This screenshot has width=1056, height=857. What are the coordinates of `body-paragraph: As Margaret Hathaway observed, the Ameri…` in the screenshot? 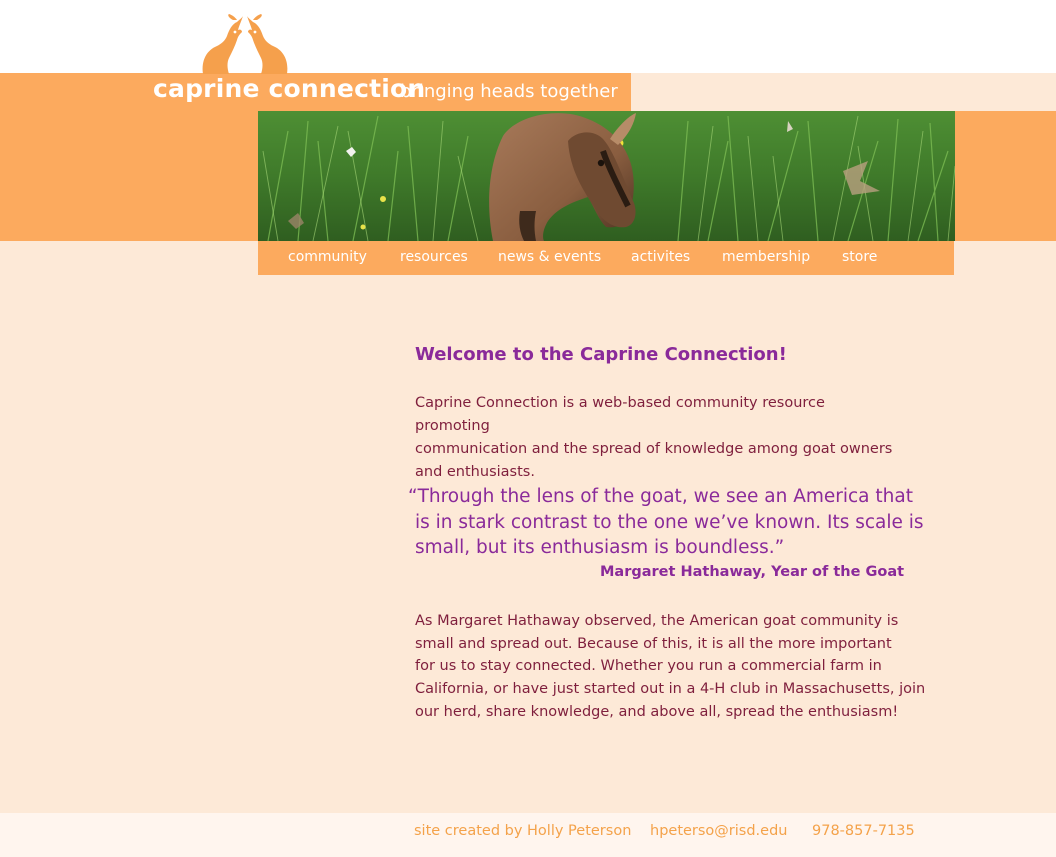 It's located at (670, 667).